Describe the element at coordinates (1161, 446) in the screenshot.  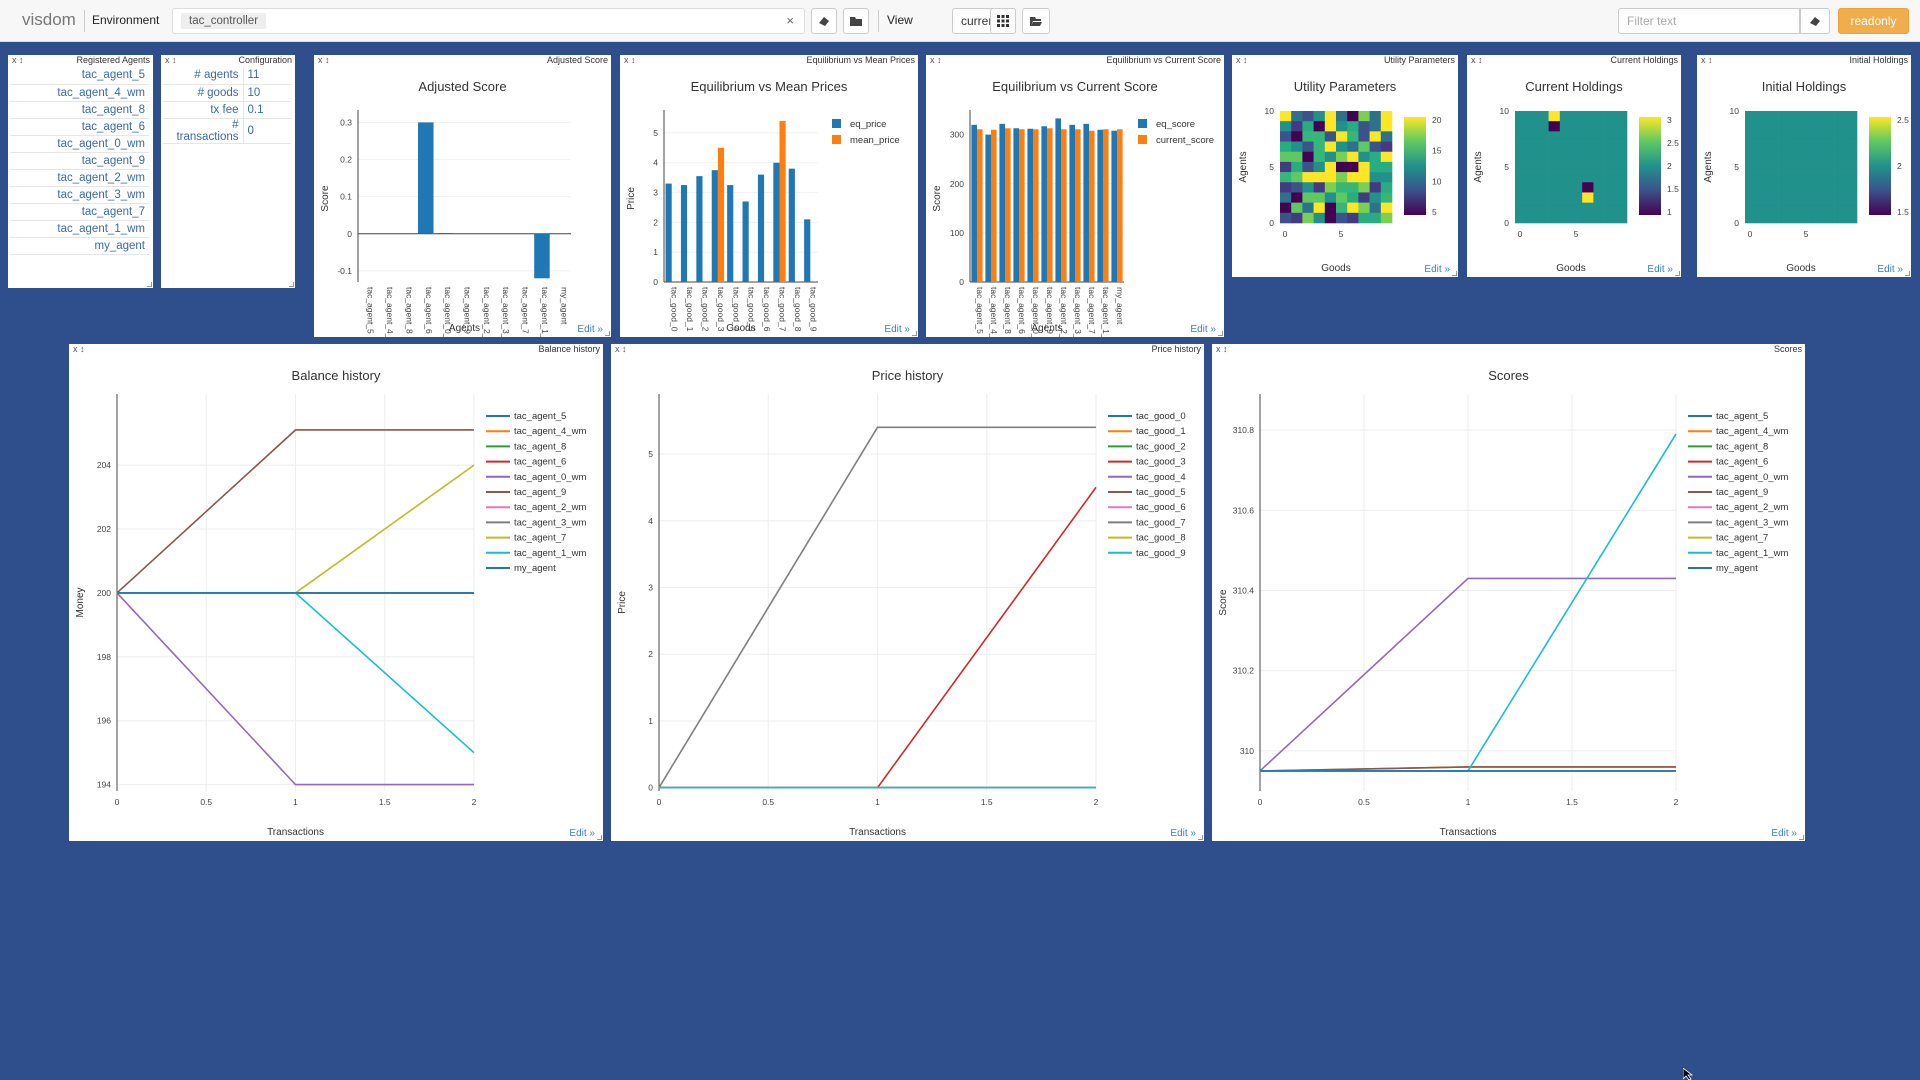
I see `legend-label: tac_good_2` at that location.